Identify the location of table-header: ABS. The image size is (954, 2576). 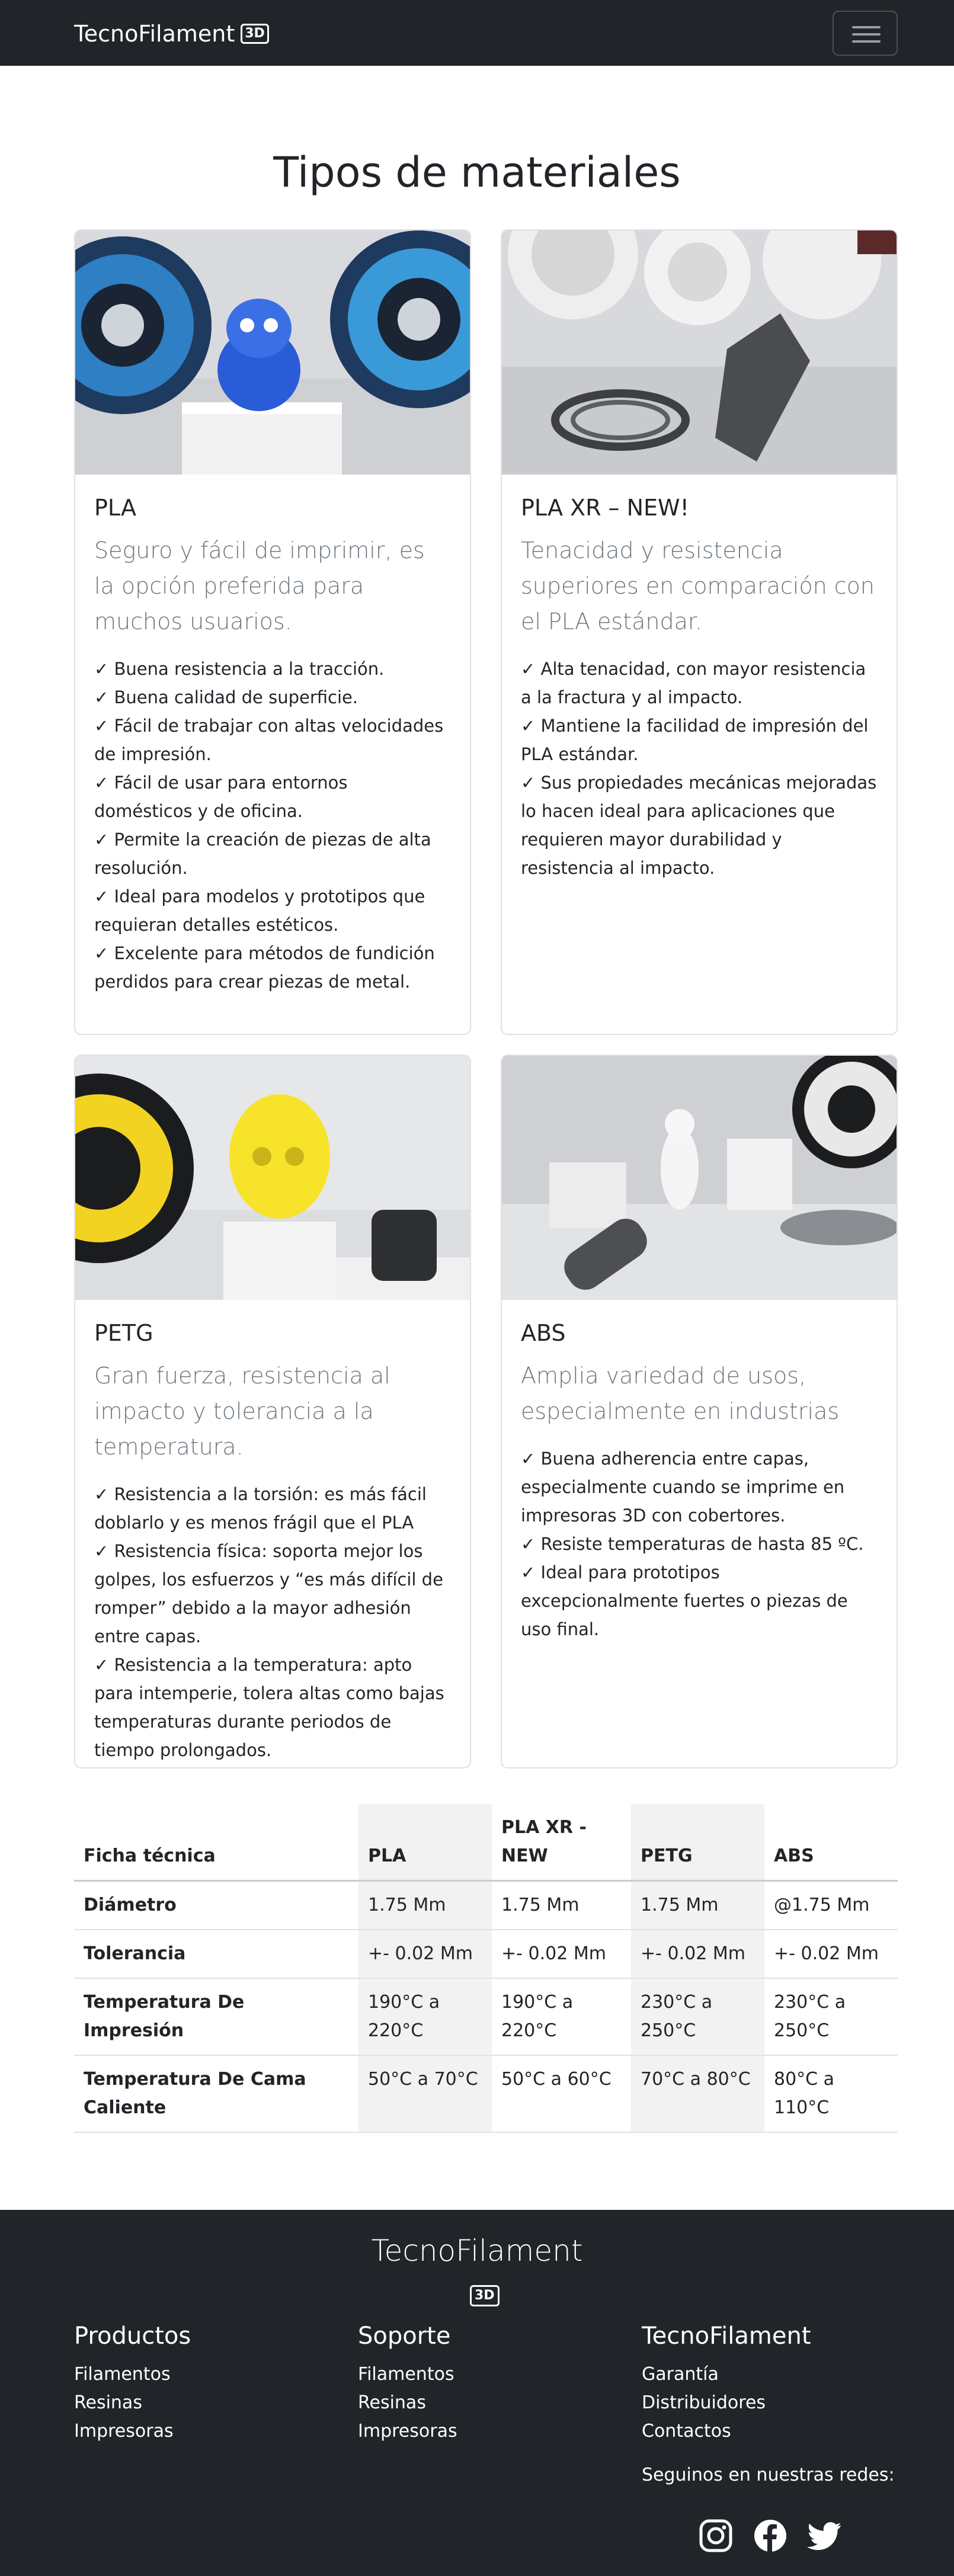
(831, 1843).